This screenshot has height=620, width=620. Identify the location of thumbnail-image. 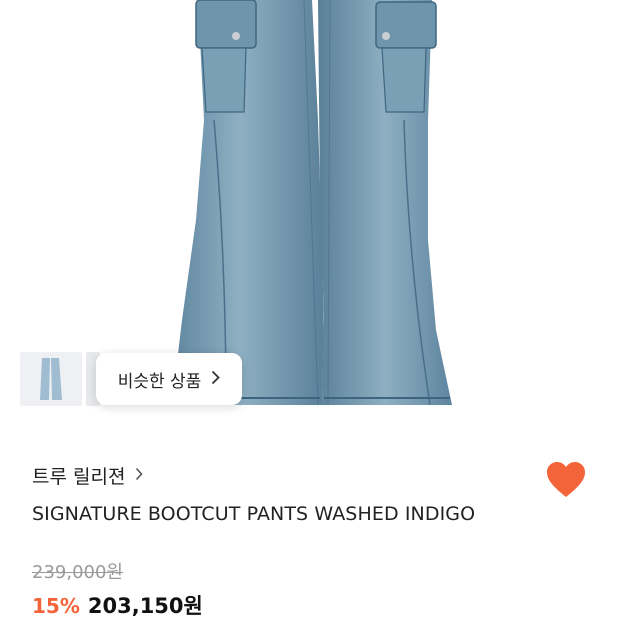
(51, 379).